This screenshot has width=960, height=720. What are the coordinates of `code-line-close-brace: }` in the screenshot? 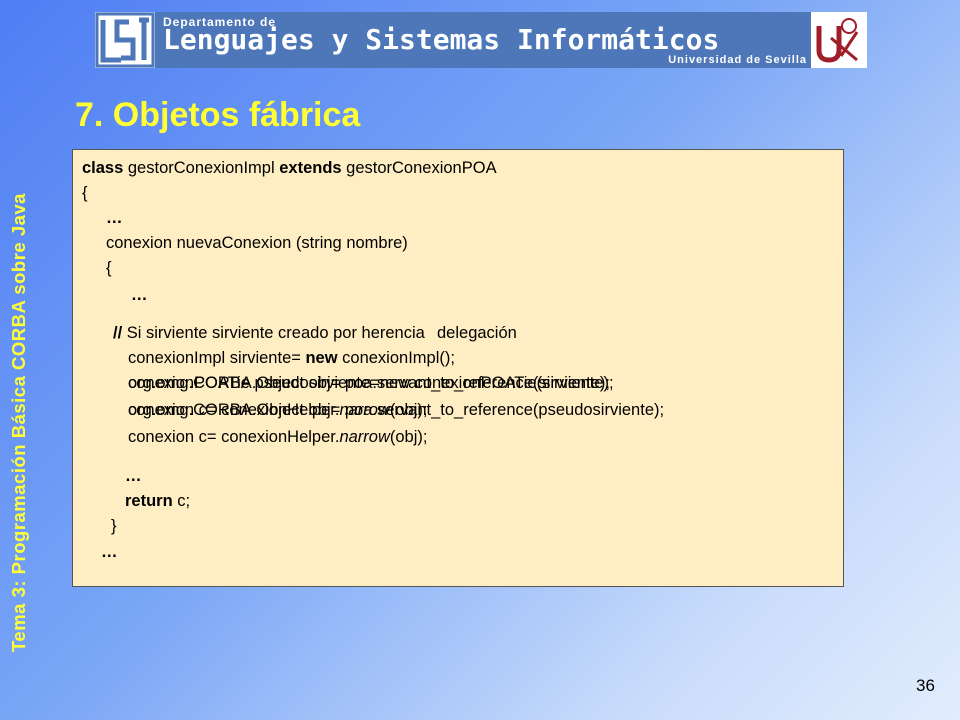 It's located at (114, 526).